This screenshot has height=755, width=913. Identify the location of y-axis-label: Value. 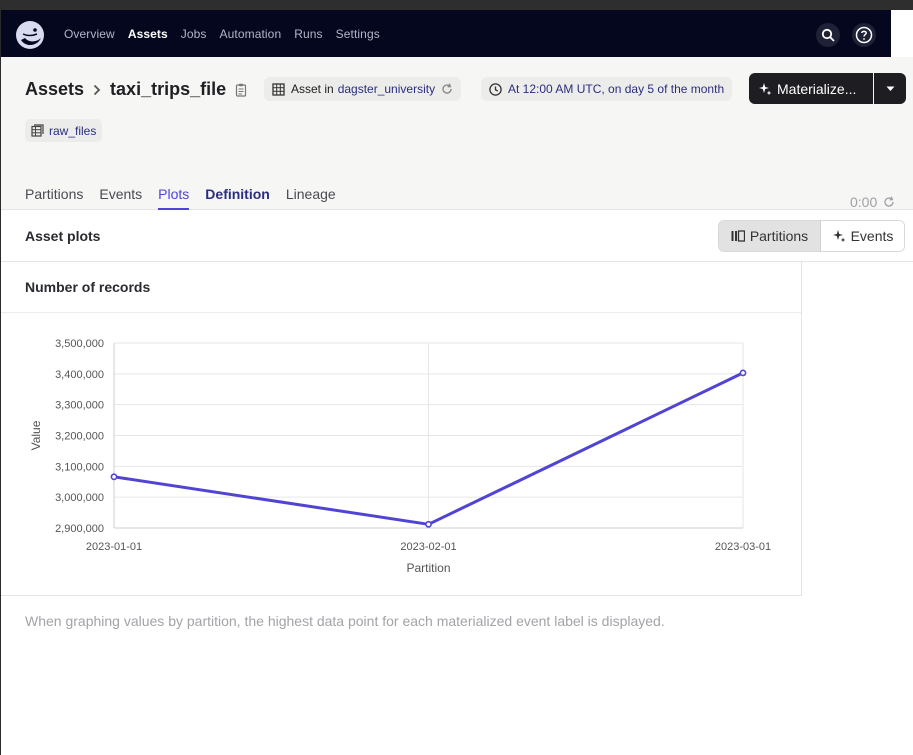
(36, 435).